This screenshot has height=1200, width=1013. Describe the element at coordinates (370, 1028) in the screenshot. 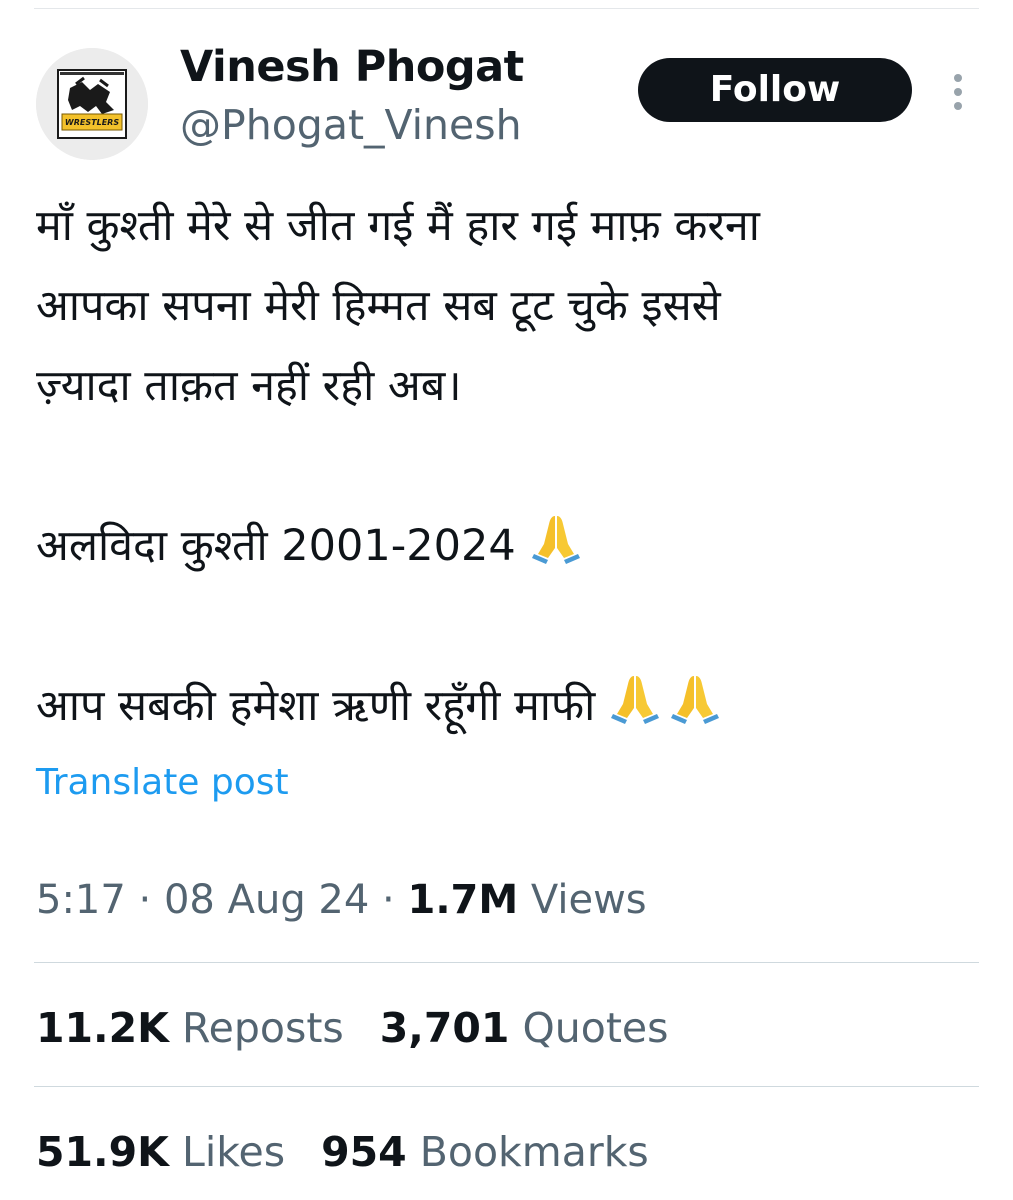

I see `stats-row-engagement: 11.2K Reposts 3,701 Quotes` at that location.